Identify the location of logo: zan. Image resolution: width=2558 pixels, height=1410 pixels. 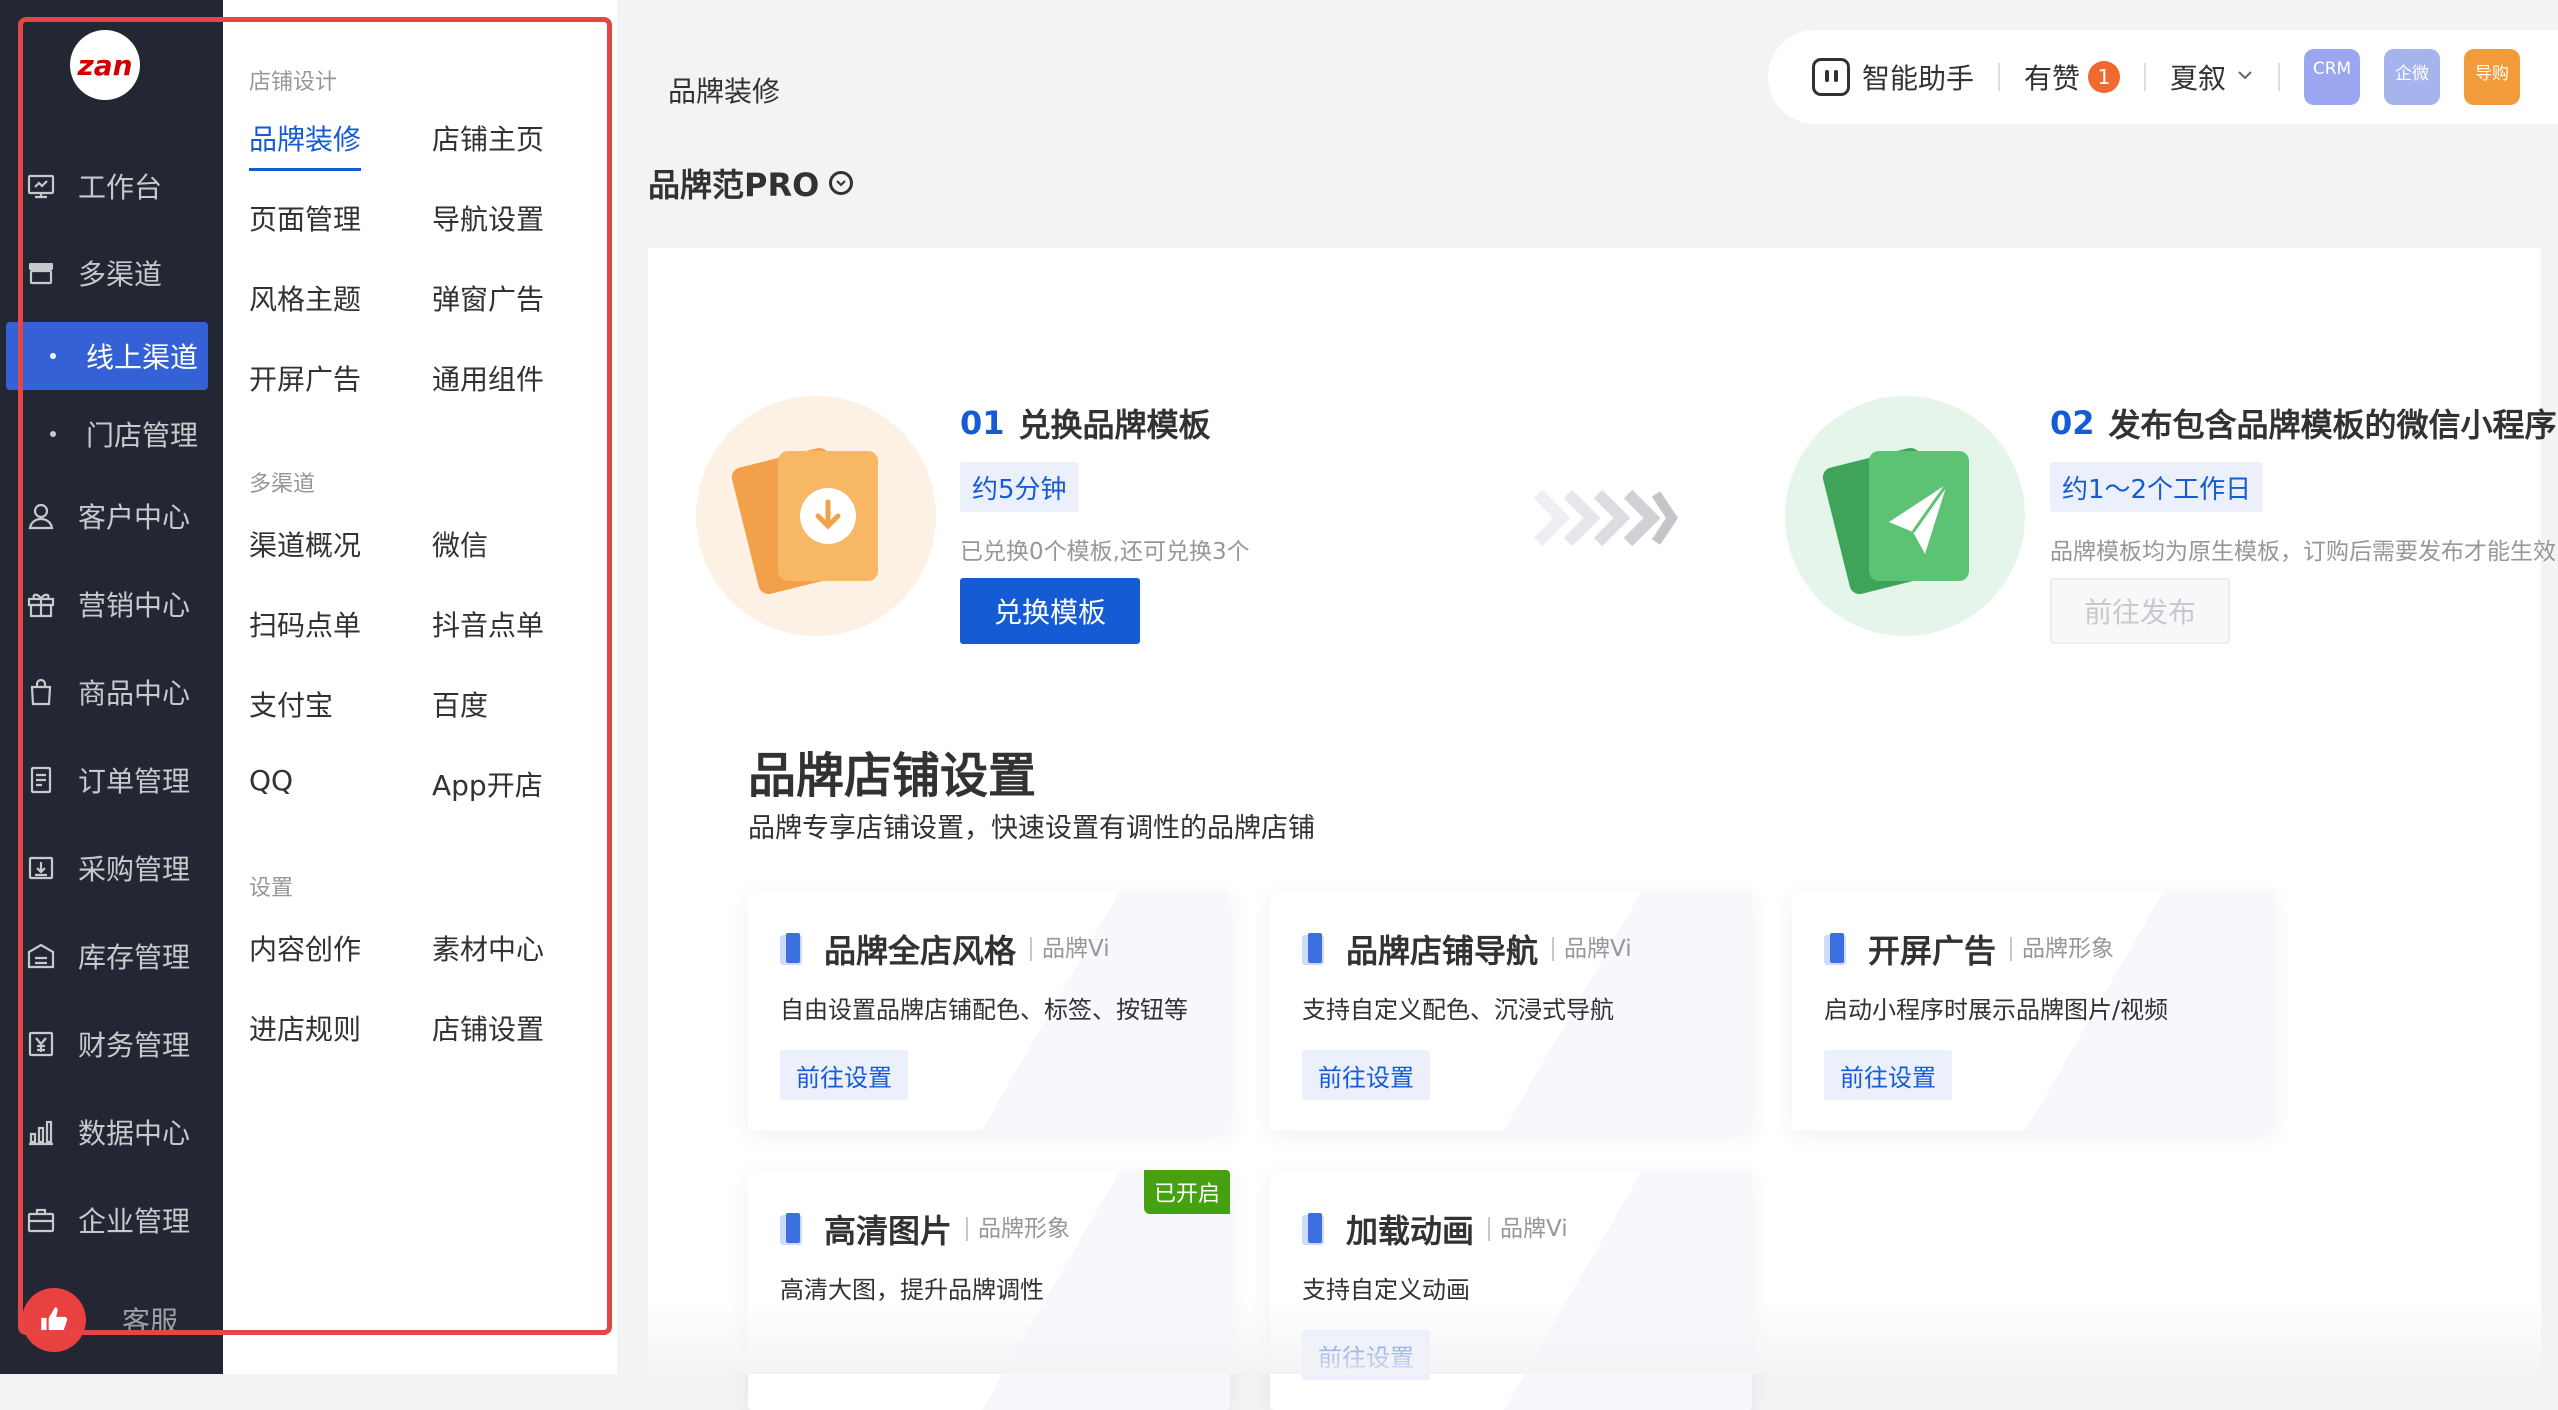
(105, 65).